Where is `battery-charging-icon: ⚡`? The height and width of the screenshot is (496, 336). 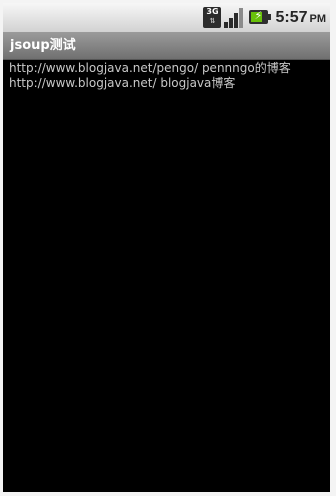 battery-charging-icon: ⚡ is located at coordinates (260, 17).